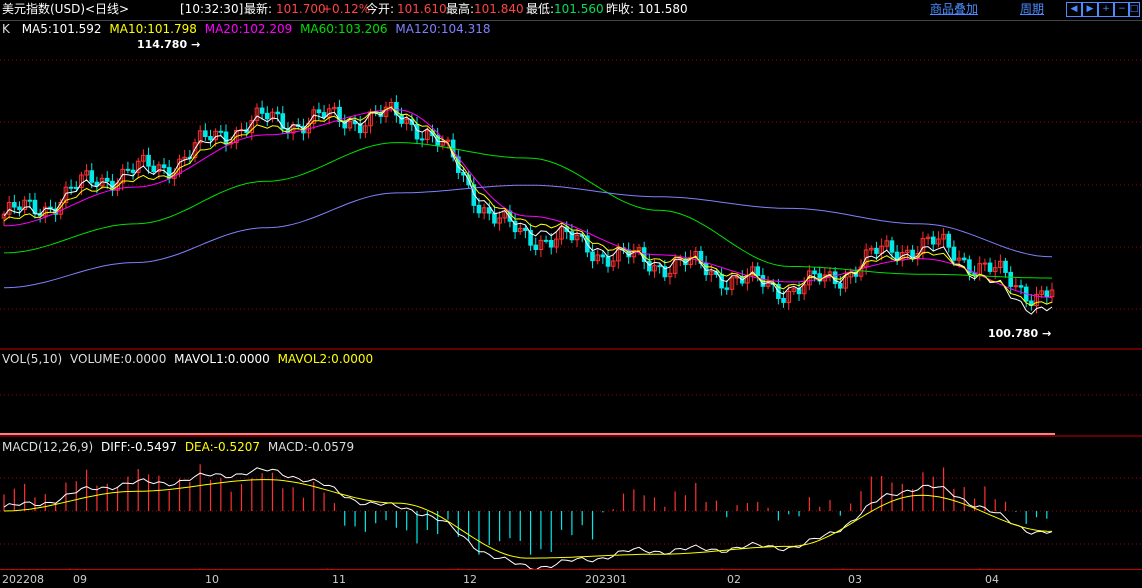 This screenshot has height=588, width=1142. I want to click on high-marker-value: 114.780, so click(162, 44).